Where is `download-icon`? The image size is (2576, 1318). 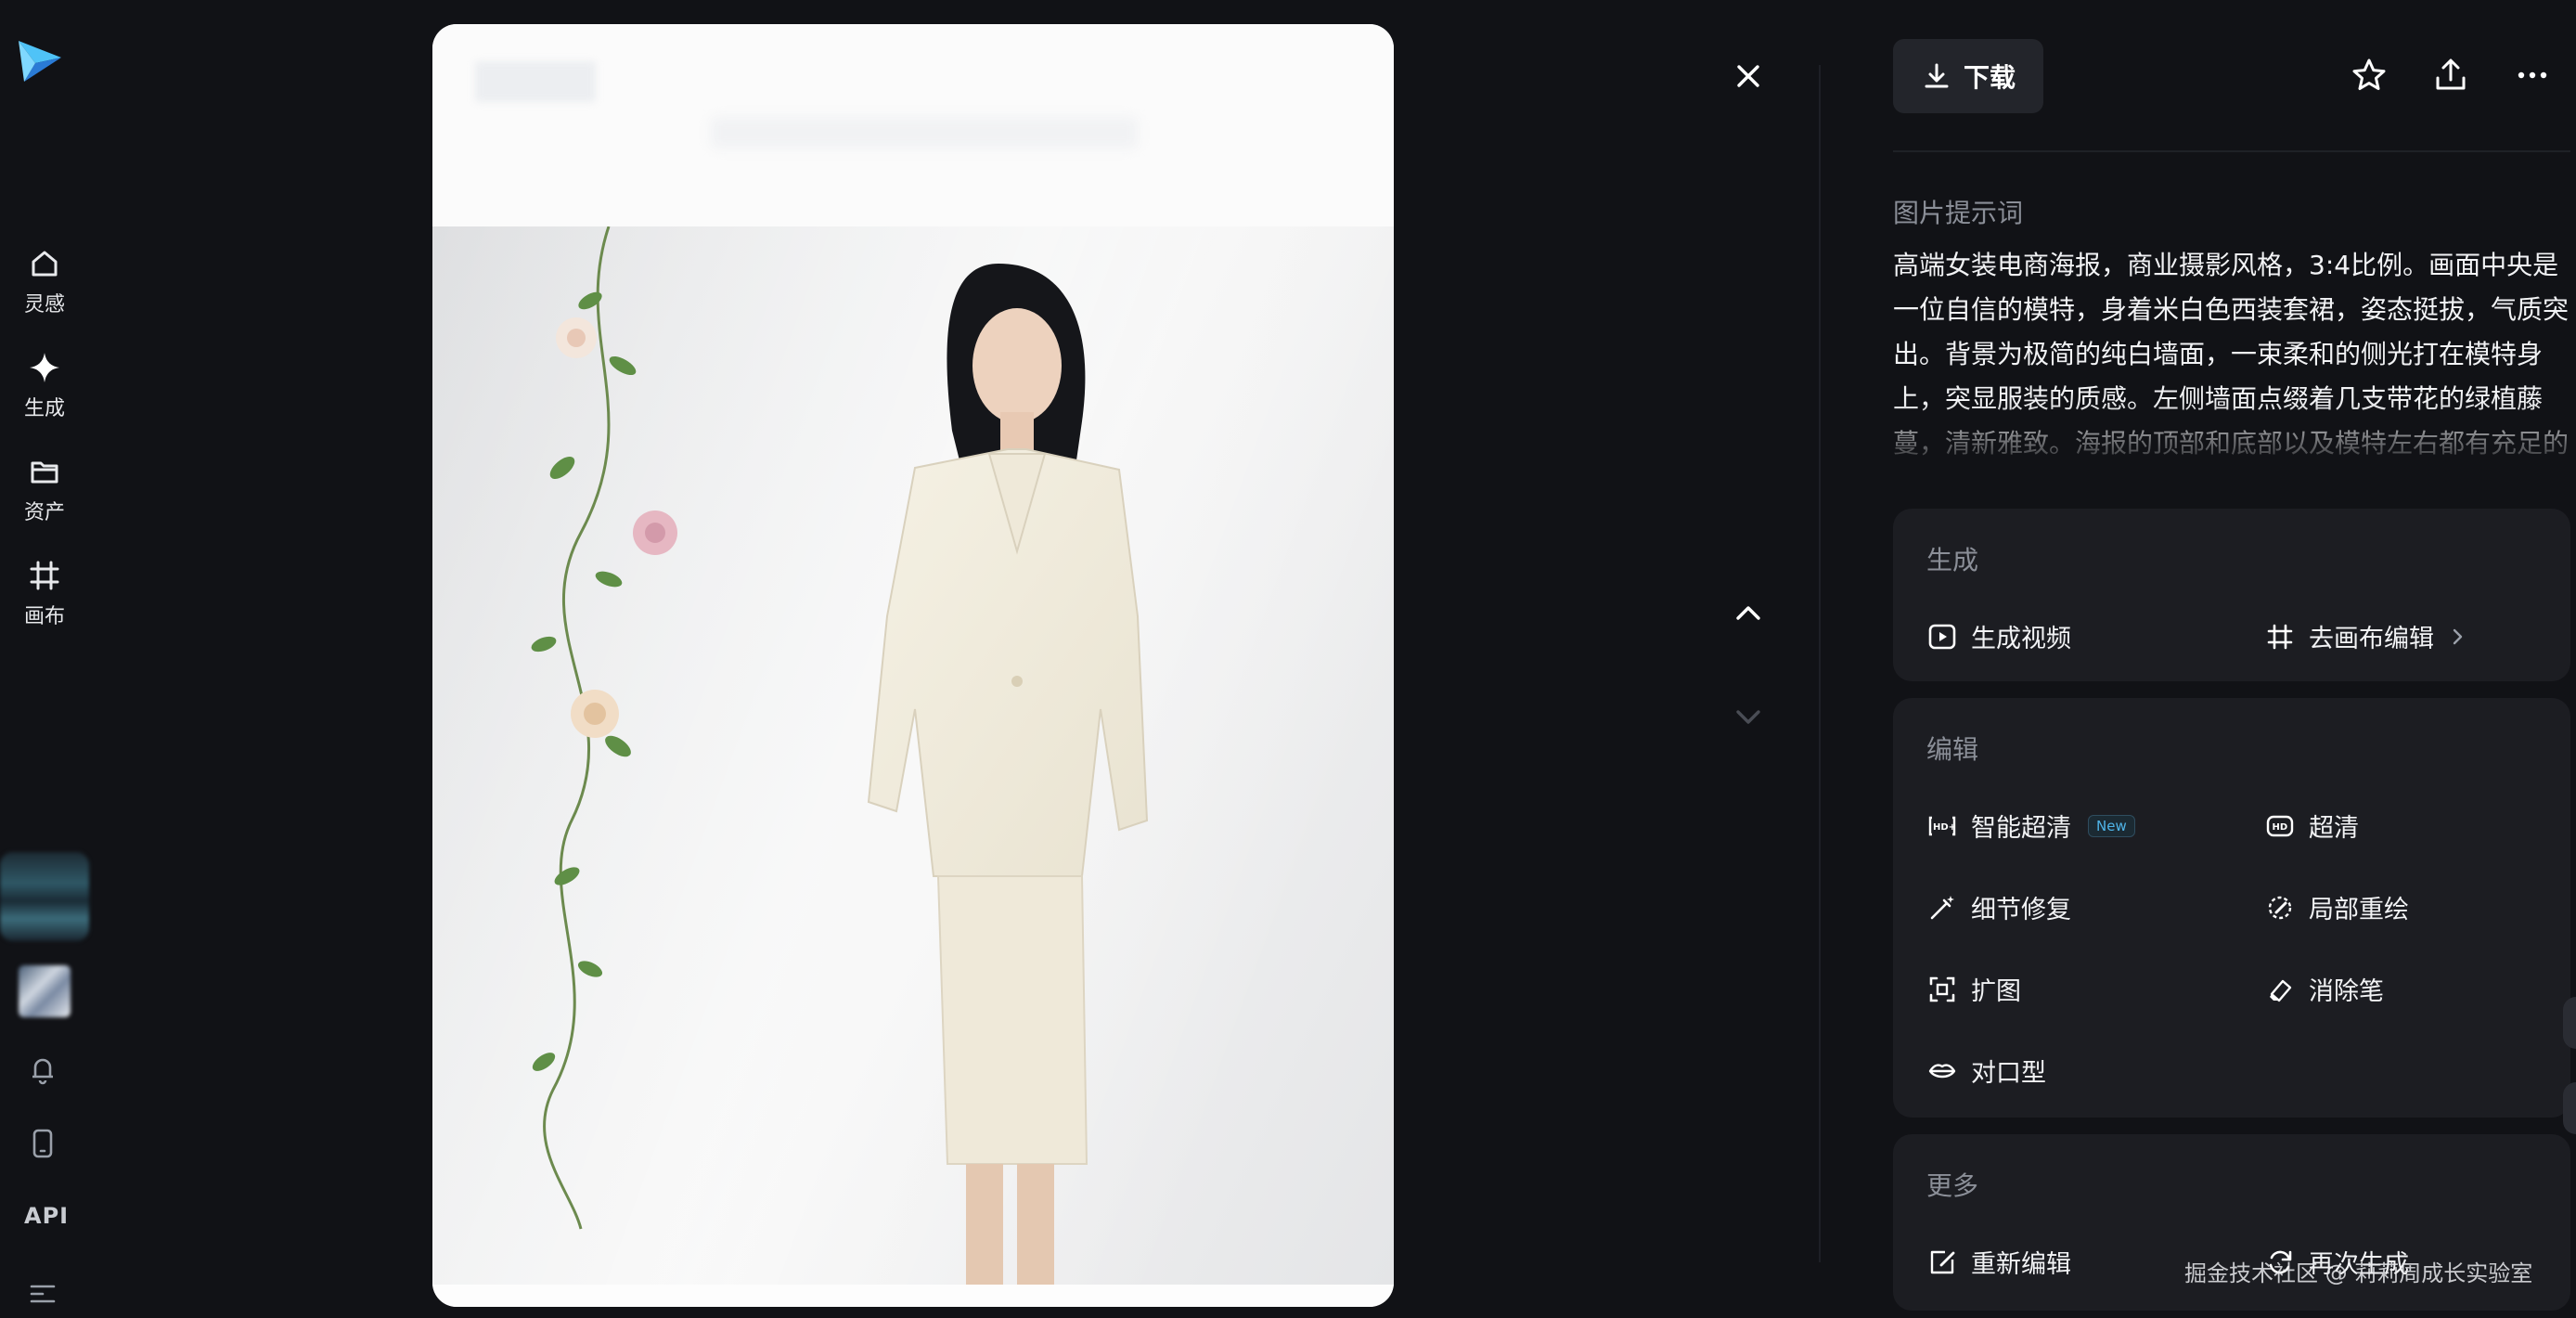
download-icon is located at coordinates (1937, 75).